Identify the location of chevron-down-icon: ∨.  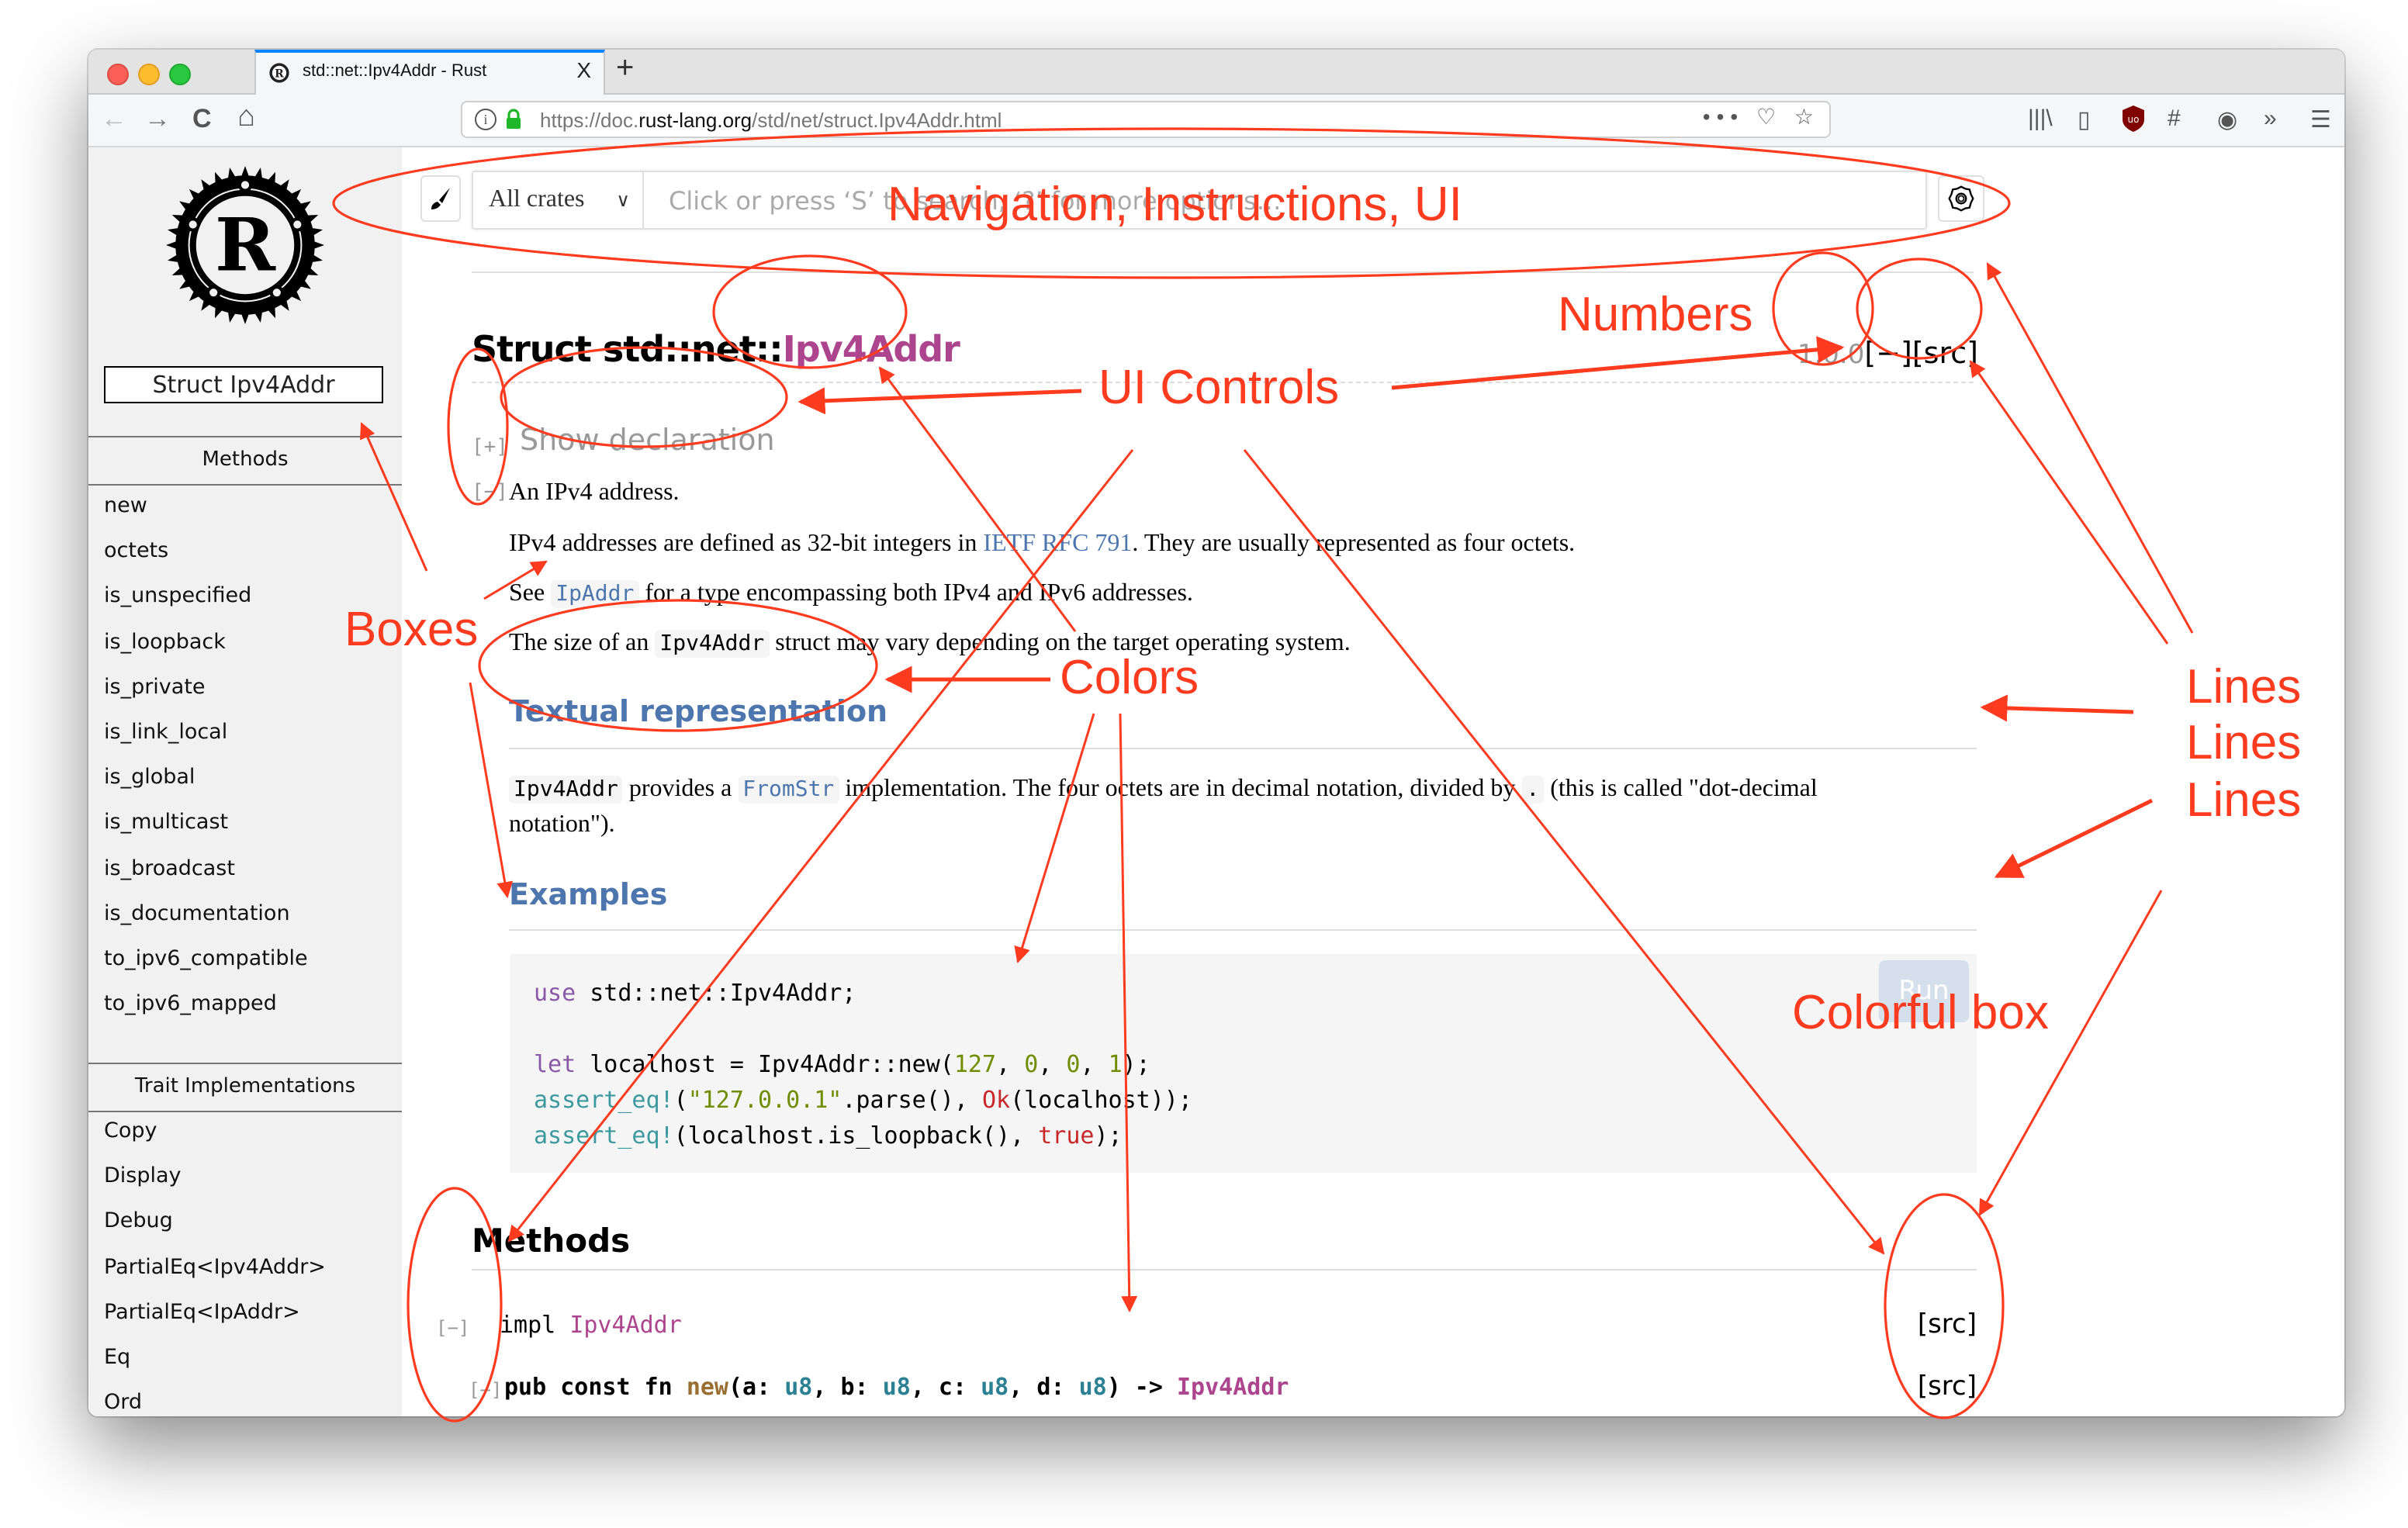
(623, 200).